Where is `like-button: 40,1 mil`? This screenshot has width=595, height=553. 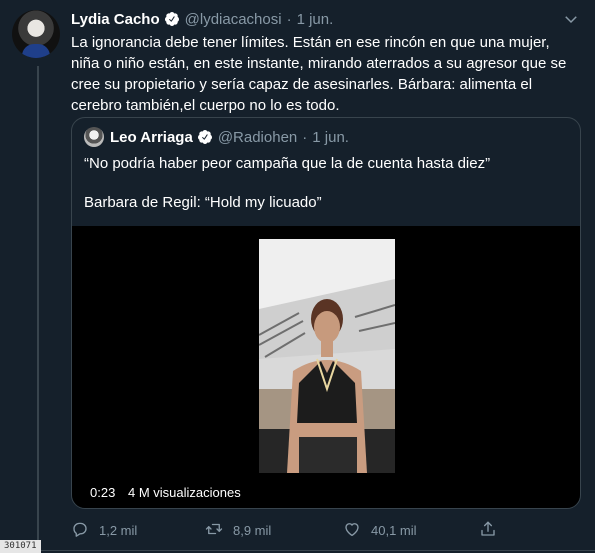 like-button: 40,1 mil is located at coordinates (380, 530).